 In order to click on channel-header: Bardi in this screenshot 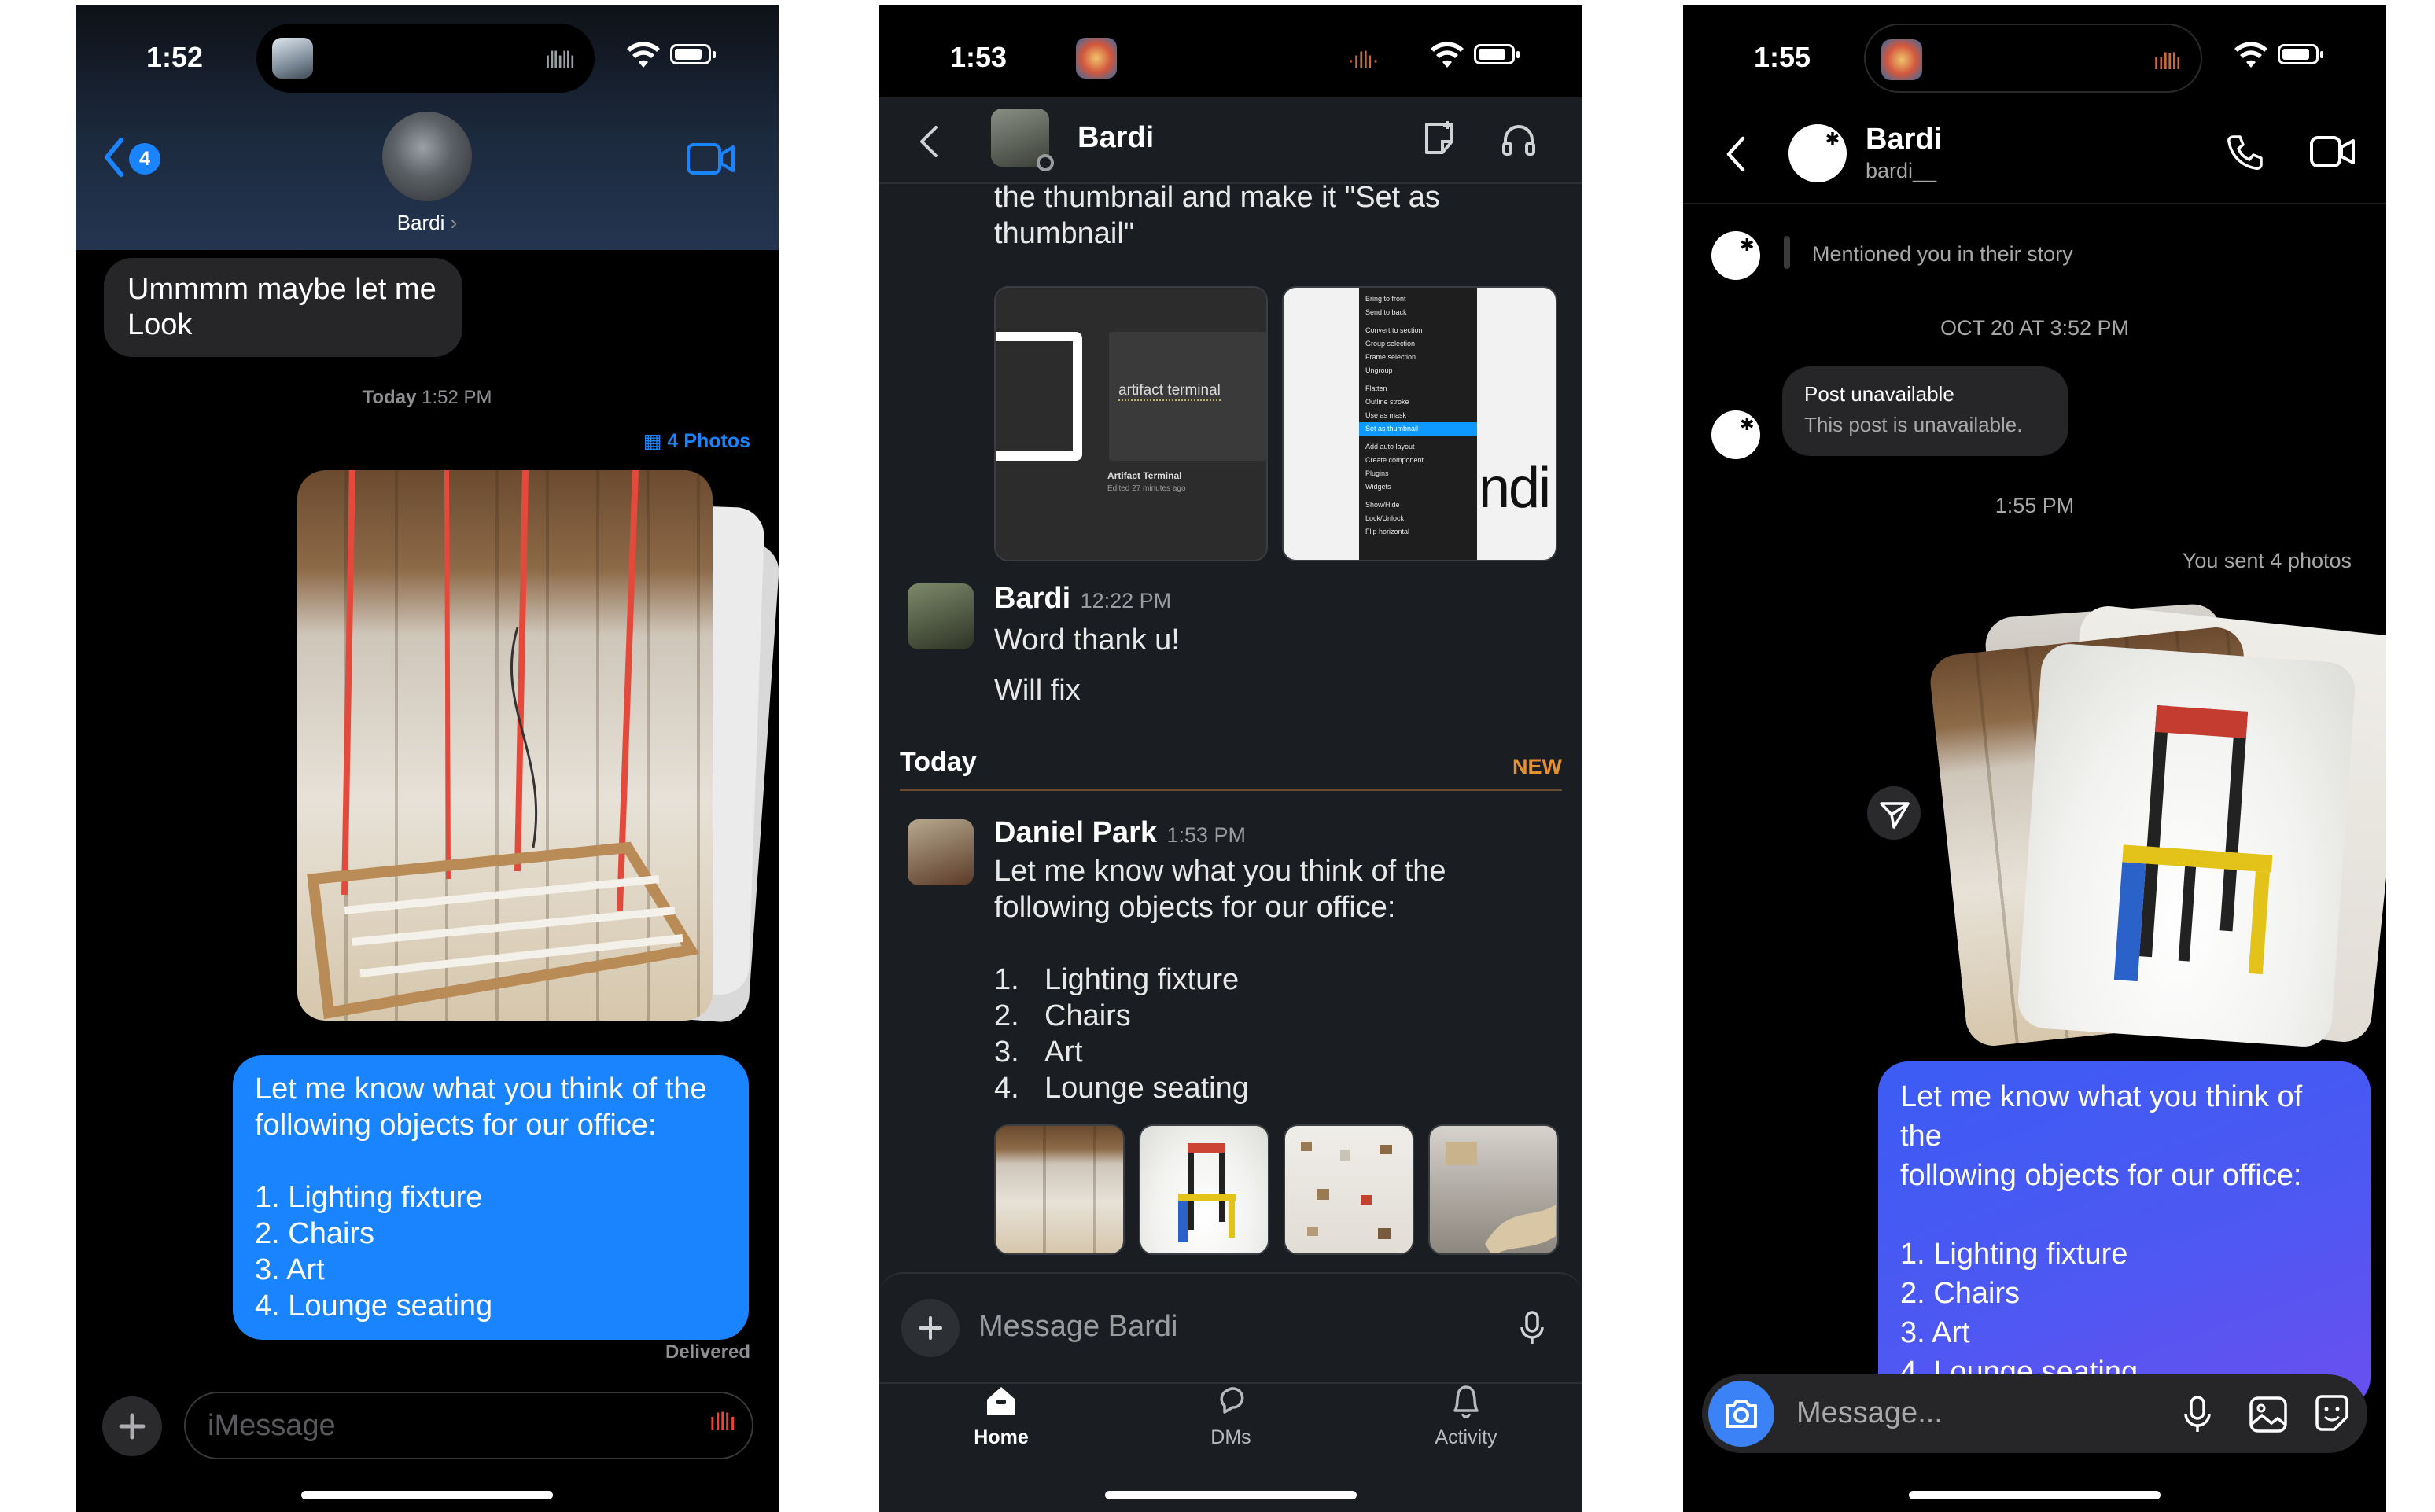, I will do `click(1231, 140)`.